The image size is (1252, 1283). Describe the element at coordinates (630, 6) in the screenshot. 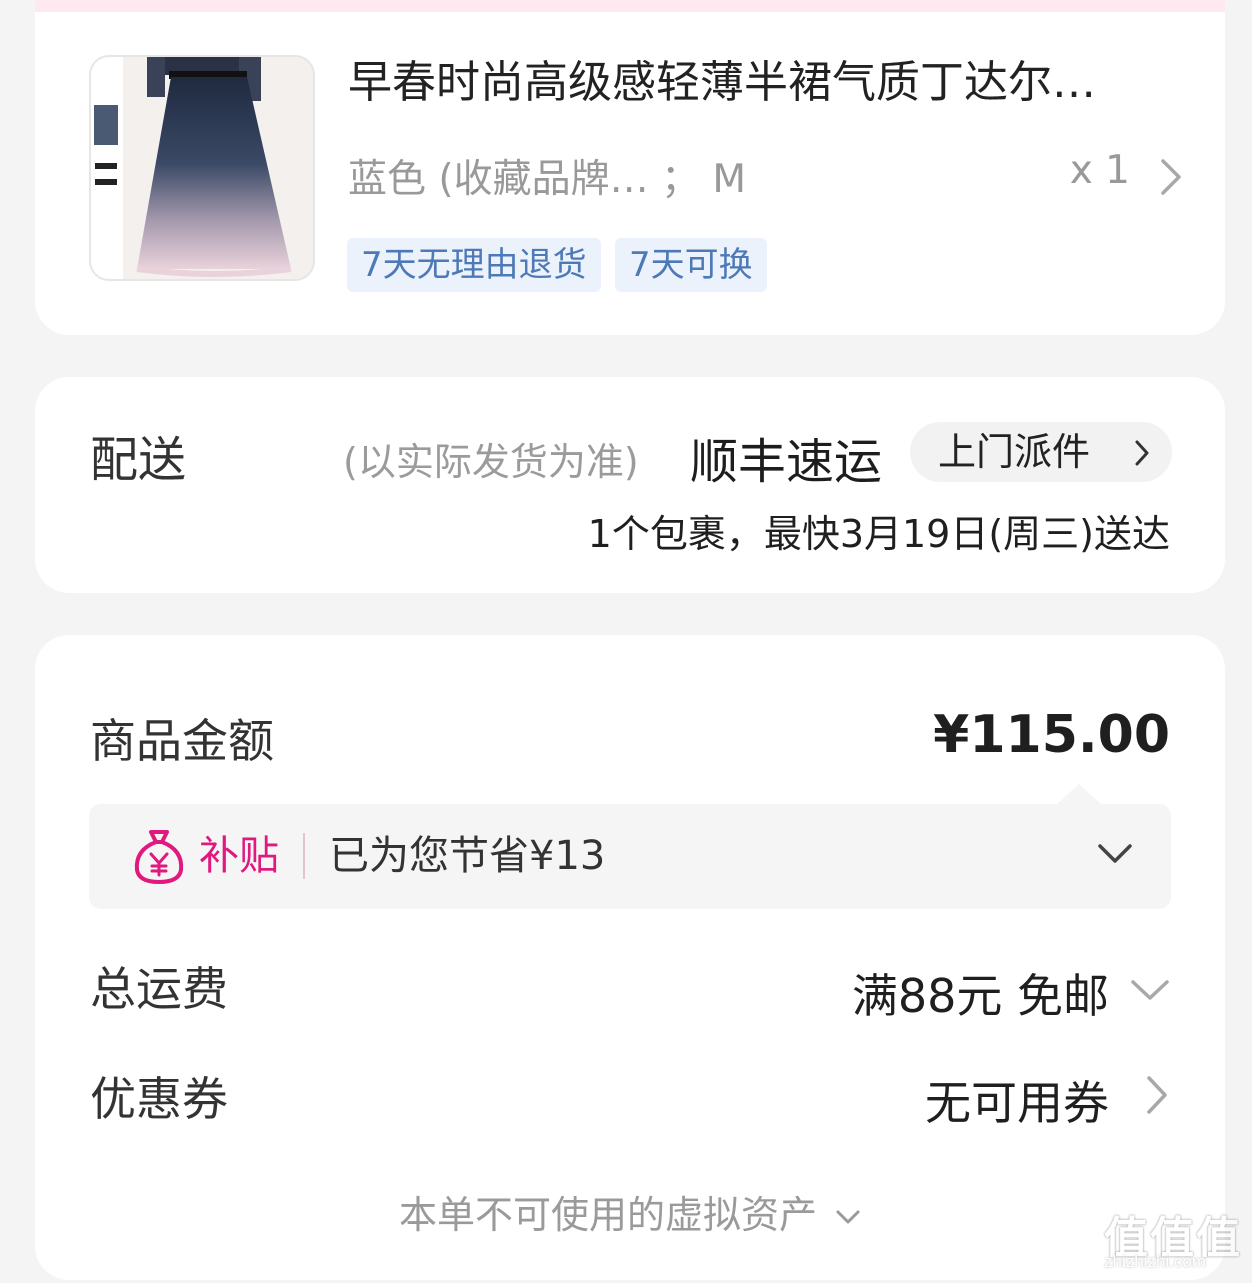

I see `top-accent-bar` at that location.